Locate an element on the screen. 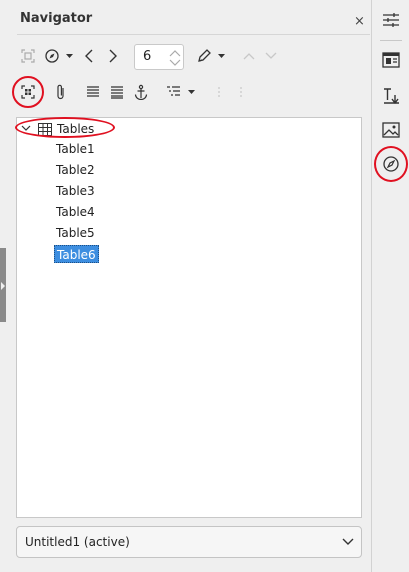 This screenshot has height=572, width=409. promote-icon is located at coordinates (249, 56).